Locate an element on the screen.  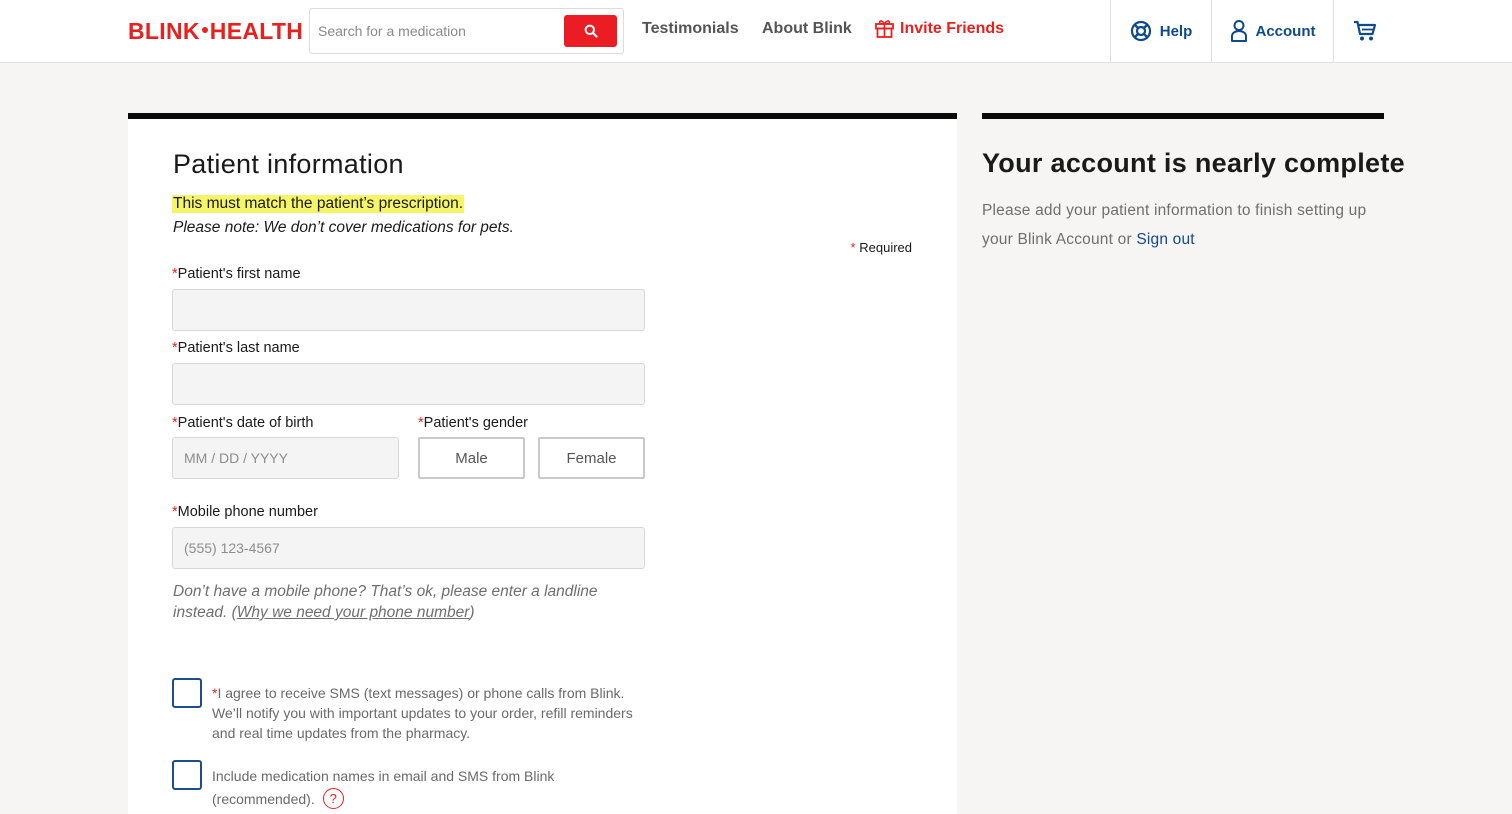
last-name-input is located at coordinates (408, 384).